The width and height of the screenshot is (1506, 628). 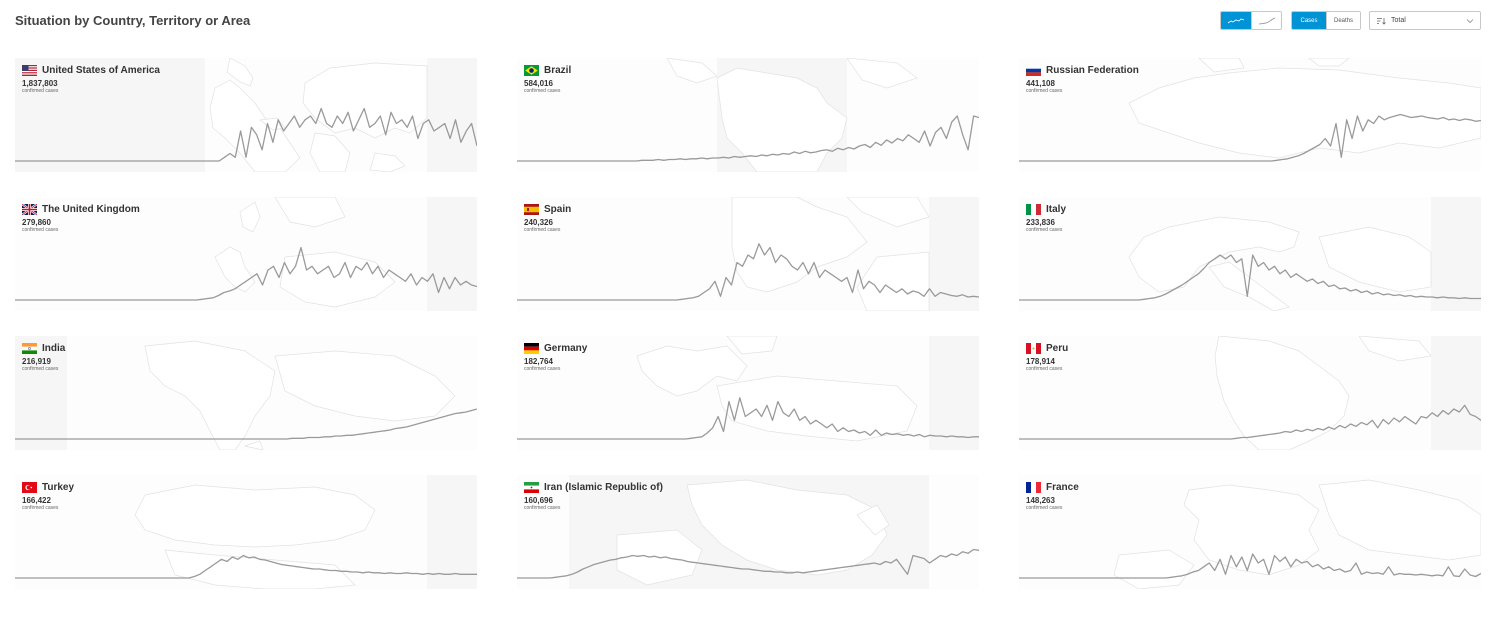 What do you see at coordinates (558, 209) in the screenshot?
I see `country-name: Spain` at bounding box center [558, 209].